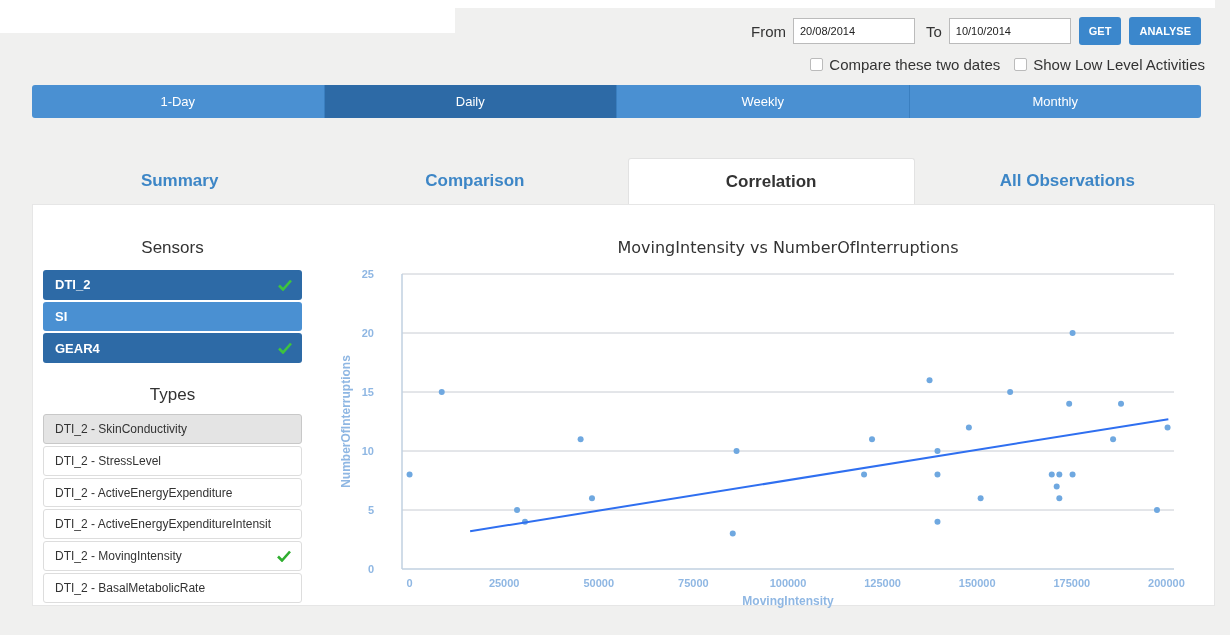 This screenshot has width=1230, height=635. Describe the element at coordinates (370, 569) in the screenshot. I see `y-tick-label: 0` at that location.